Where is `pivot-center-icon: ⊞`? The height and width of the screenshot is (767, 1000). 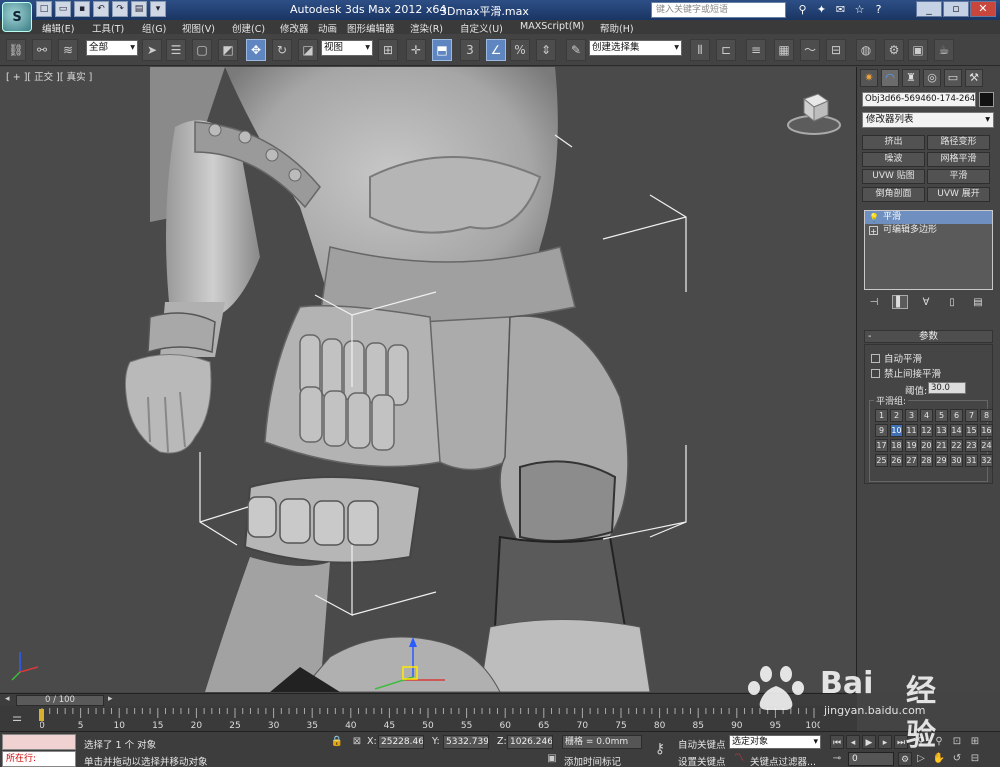
pivot-center-icon: ⊞ is located at coordinates (388, 50).